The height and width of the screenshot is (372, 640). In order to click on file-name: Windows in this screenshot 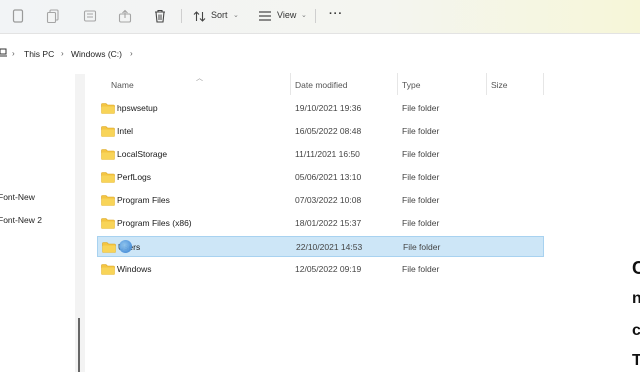, I will do `click(134, 269)`.